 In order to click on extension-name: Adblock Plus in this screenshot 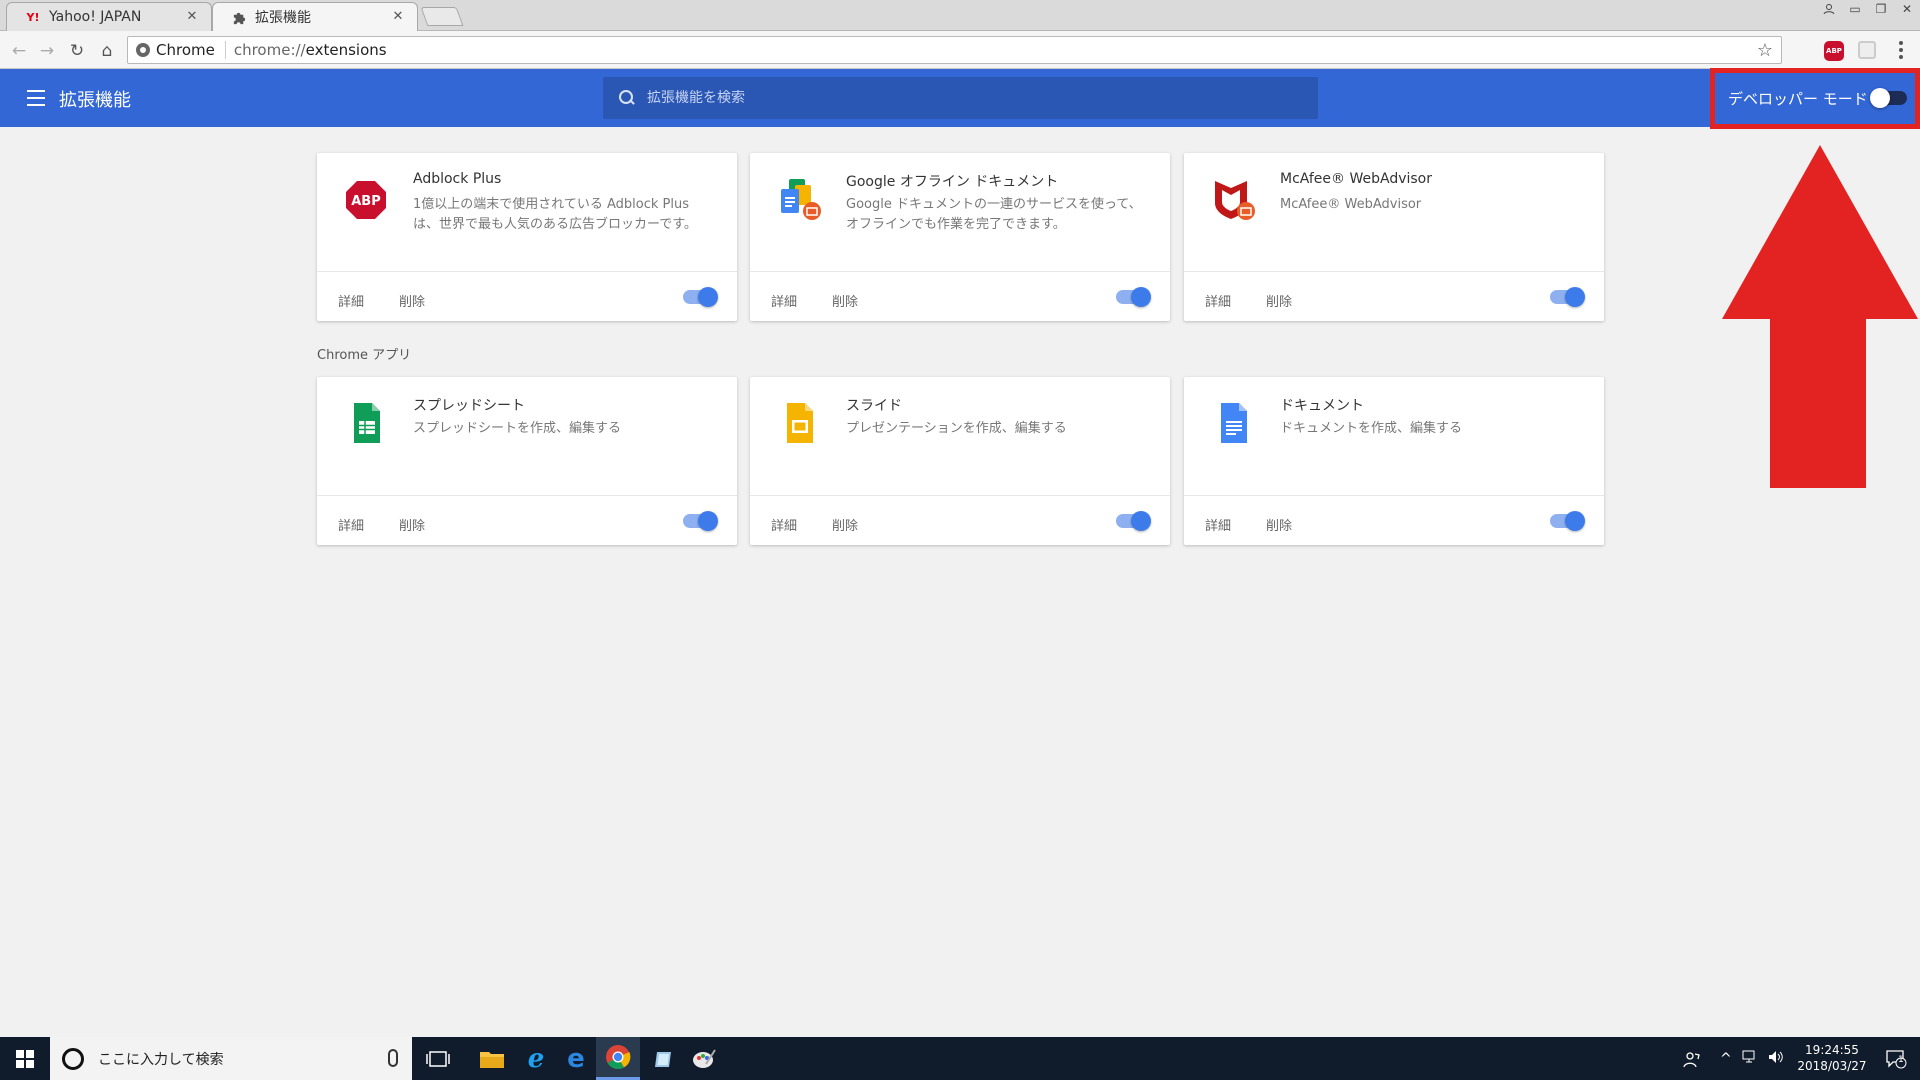, I will do `click(457, 179)`.